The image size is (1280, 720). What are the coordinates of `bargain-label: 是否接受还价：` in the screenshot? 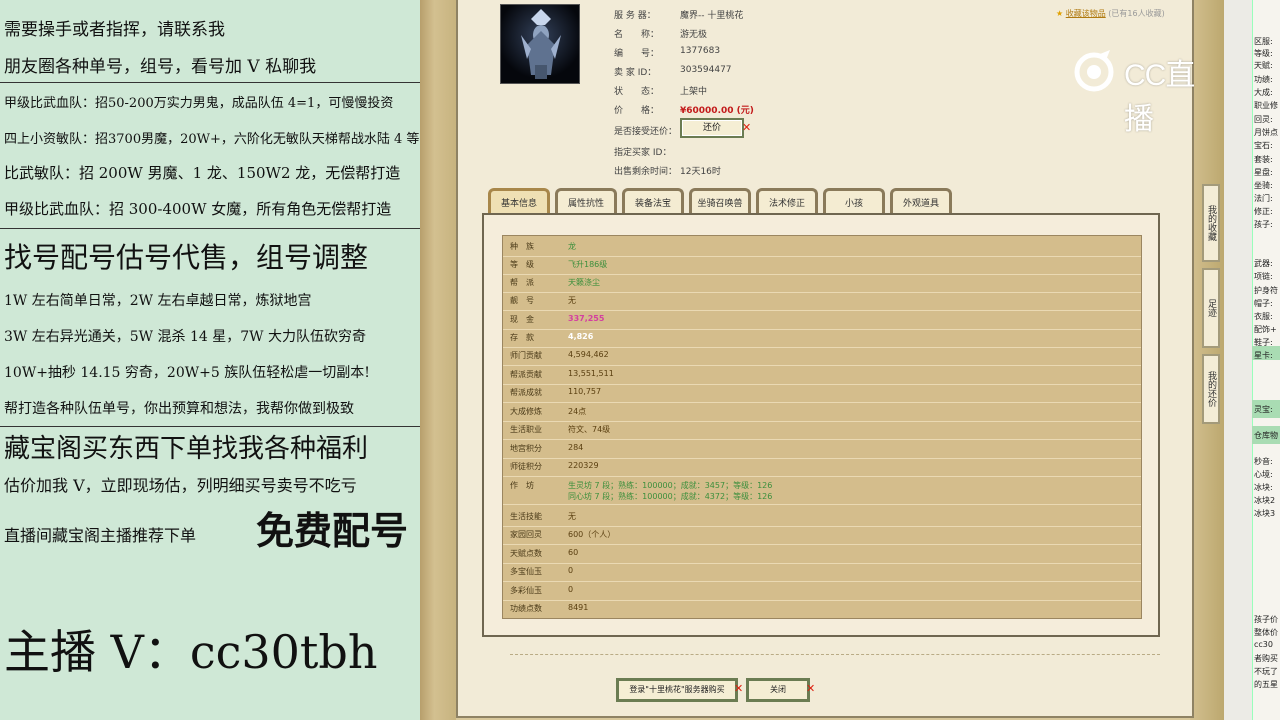 It's located at (646, 132).